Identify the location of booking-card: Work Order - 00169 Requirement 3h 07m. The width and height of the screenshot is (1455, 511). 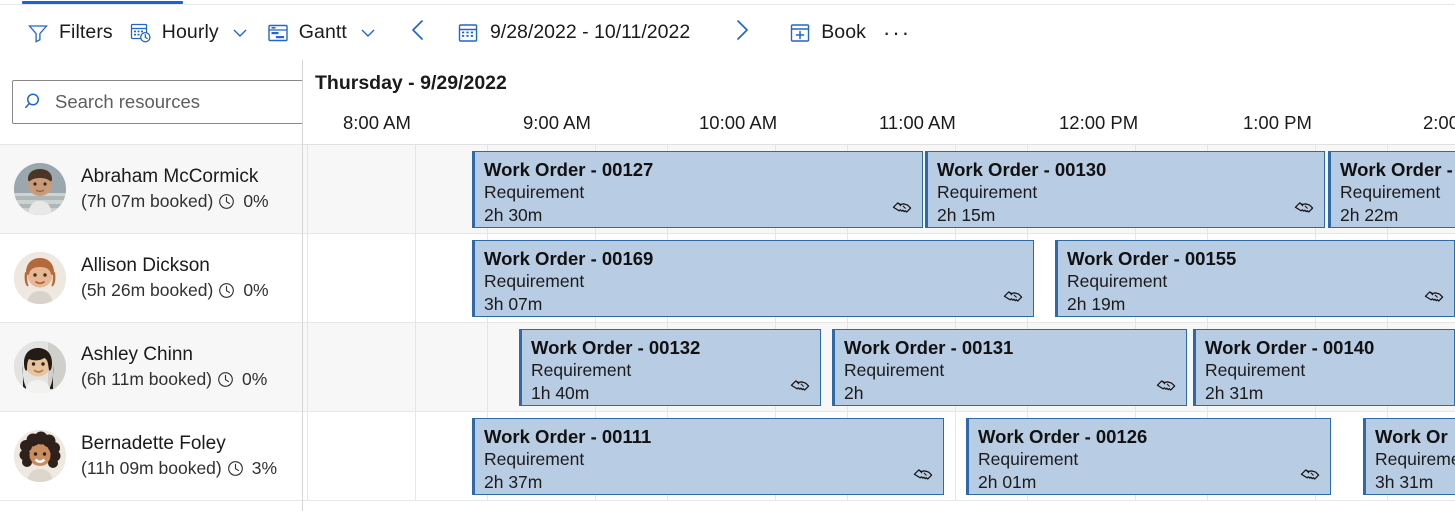
(753, 278).